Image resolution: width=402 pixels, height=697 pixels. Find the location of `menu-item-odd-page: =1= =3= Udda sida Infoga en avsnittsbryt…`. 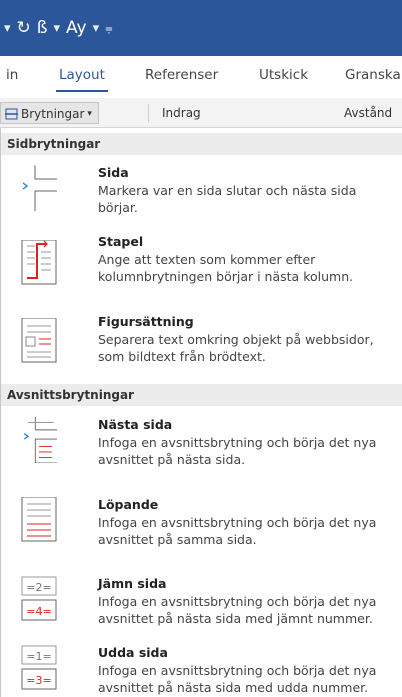

menu-item-odd-page: =1= =3= Udda sida Infoga en avsnittsbryt… is located at coordinates (201, 670).